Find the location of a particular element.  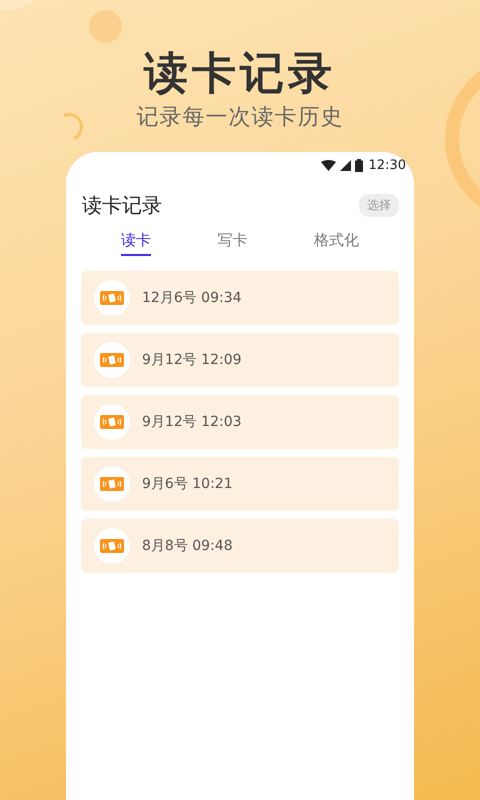

banner-title: 读卡记录 is located at coordinates (240, 74).